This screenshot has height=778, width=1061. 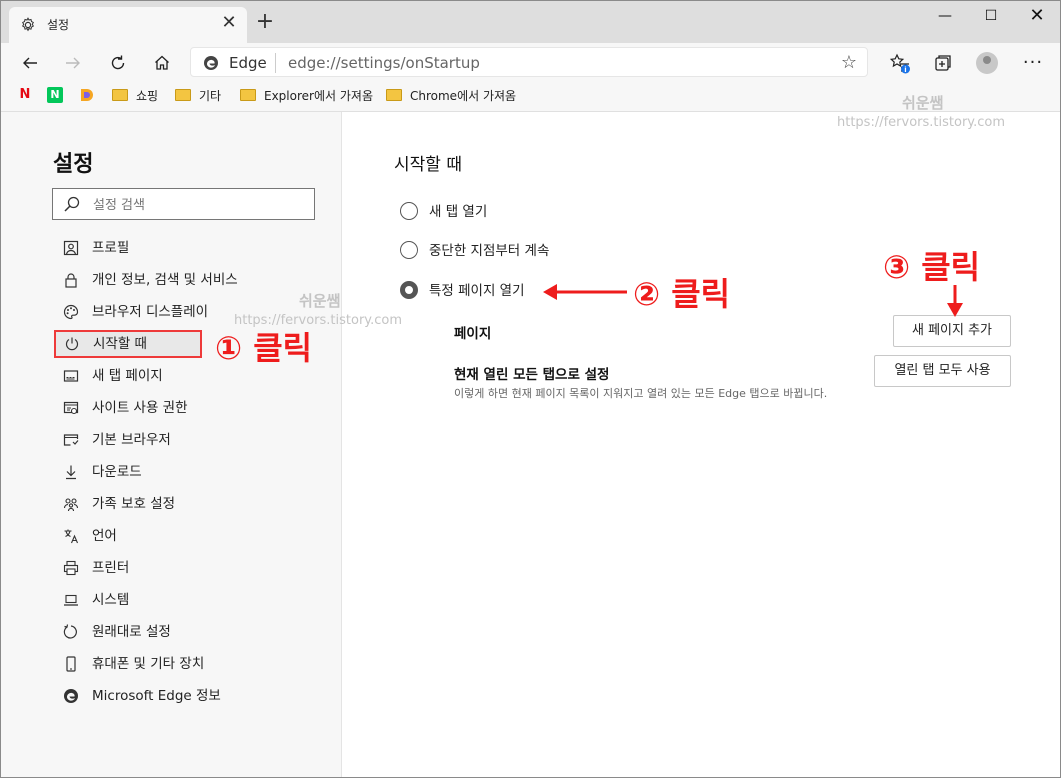 What do you see at coordinates (682, 294) in the screenshot?
I see `annotation-step-2: ② 클릭` at bounding box center [682, 294].